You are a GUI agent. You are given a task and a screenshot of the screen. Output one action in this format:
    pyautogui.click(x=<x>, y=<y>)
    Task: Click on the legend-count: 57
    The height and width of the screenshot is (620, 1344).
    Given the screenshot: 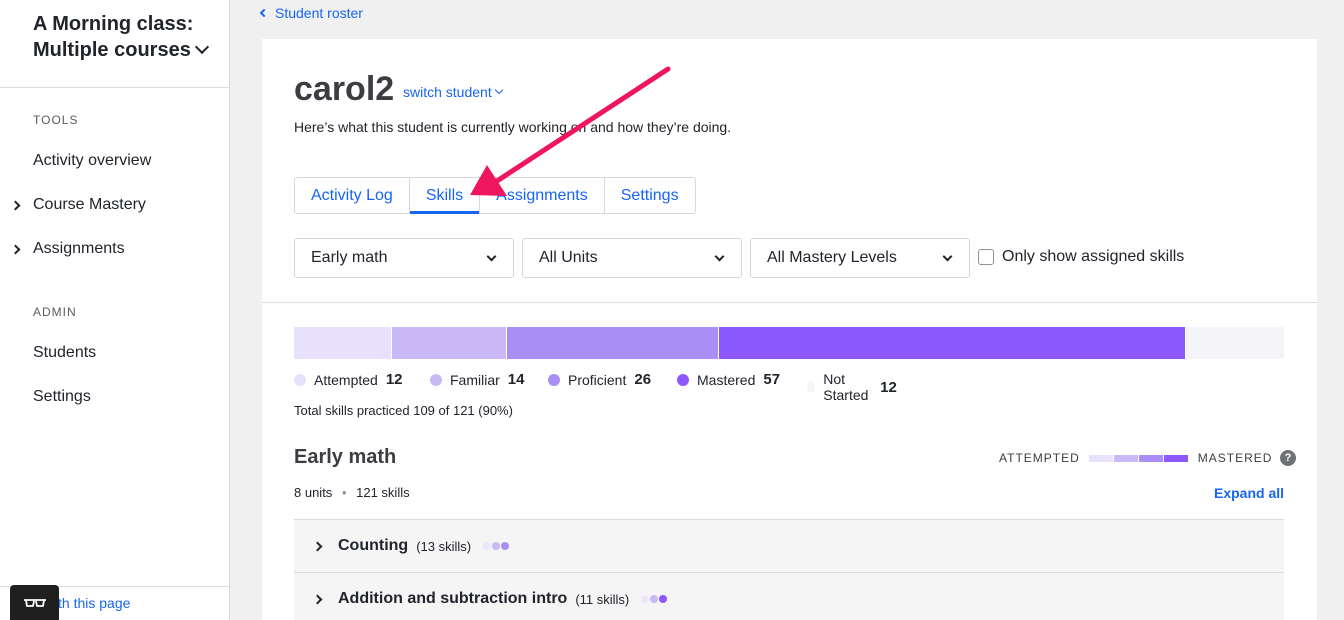 What is the action you would take?
    pyautogui.click(x=772, y=379)
    